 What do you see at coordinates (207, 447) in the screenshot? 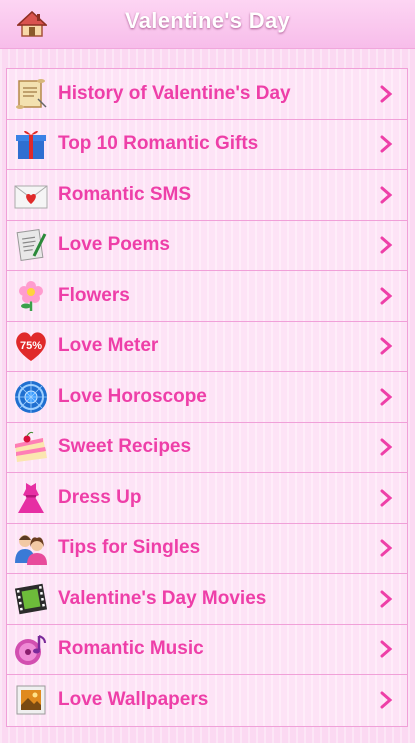
I see `menu-item-recipes: Sweet Recipes` at bounding box center [207, 447].